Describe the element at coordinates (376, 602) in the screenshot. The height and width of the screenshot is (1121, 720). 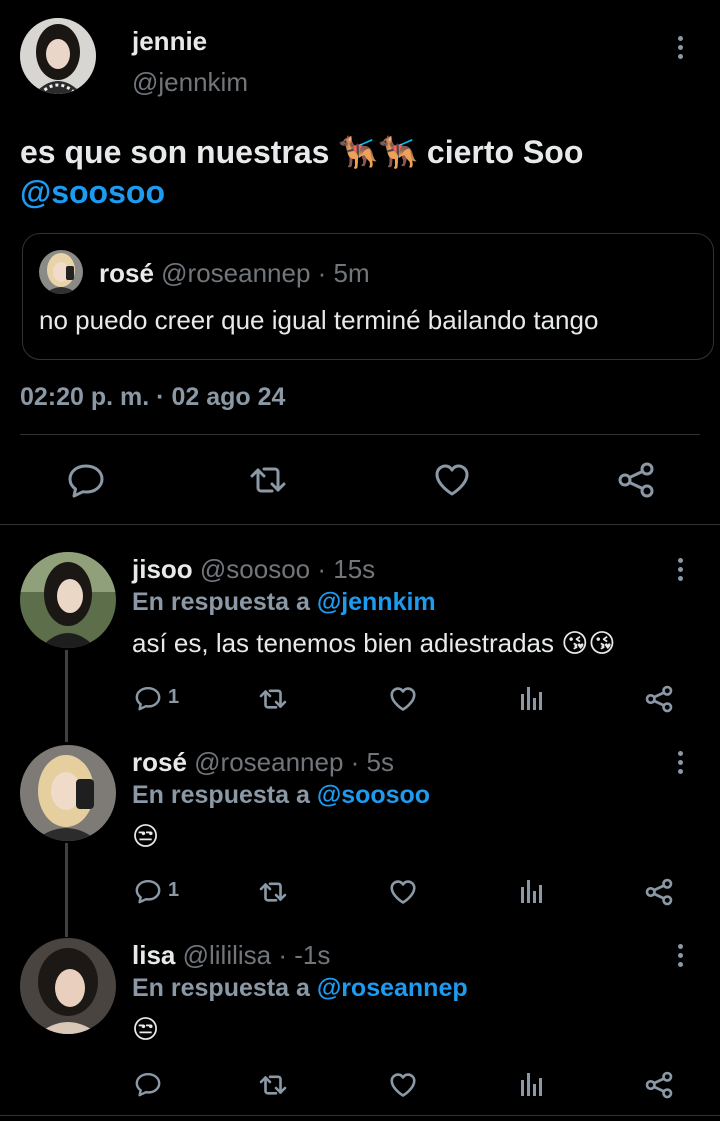
I see `reply-to-mention: @jennkim` at that location.